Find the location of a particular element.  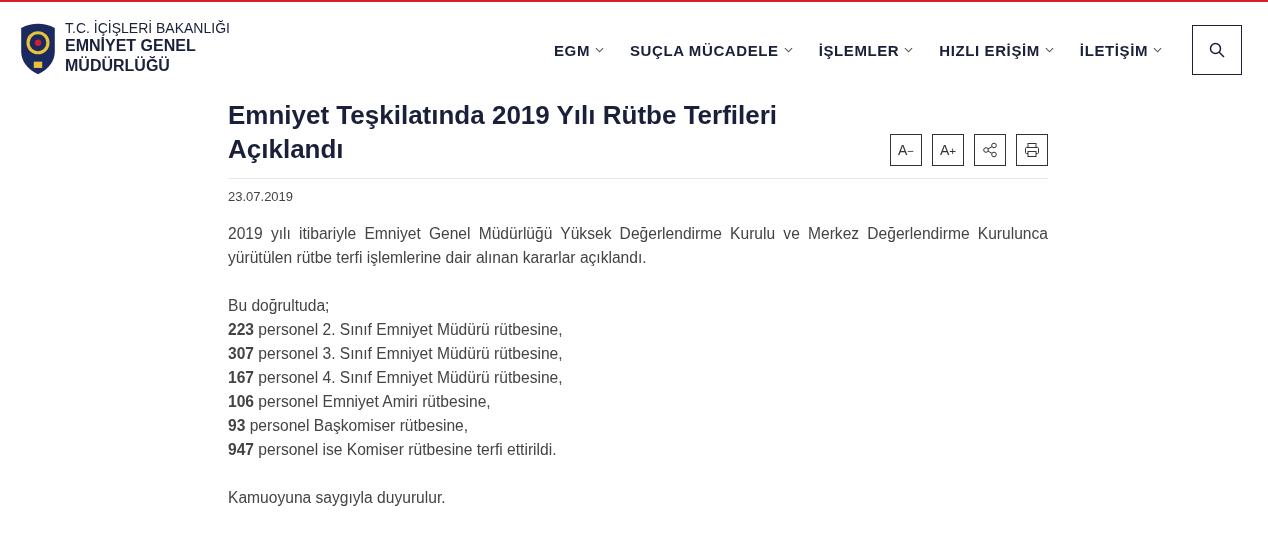

search-button is located at coordinates (1217, 50).